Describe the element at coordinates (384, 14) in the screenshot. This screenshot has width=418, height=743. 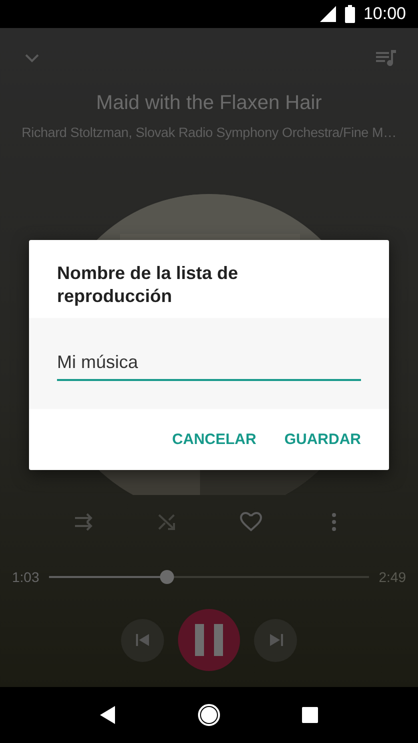
I see `clock-time: 10:00` at that location.